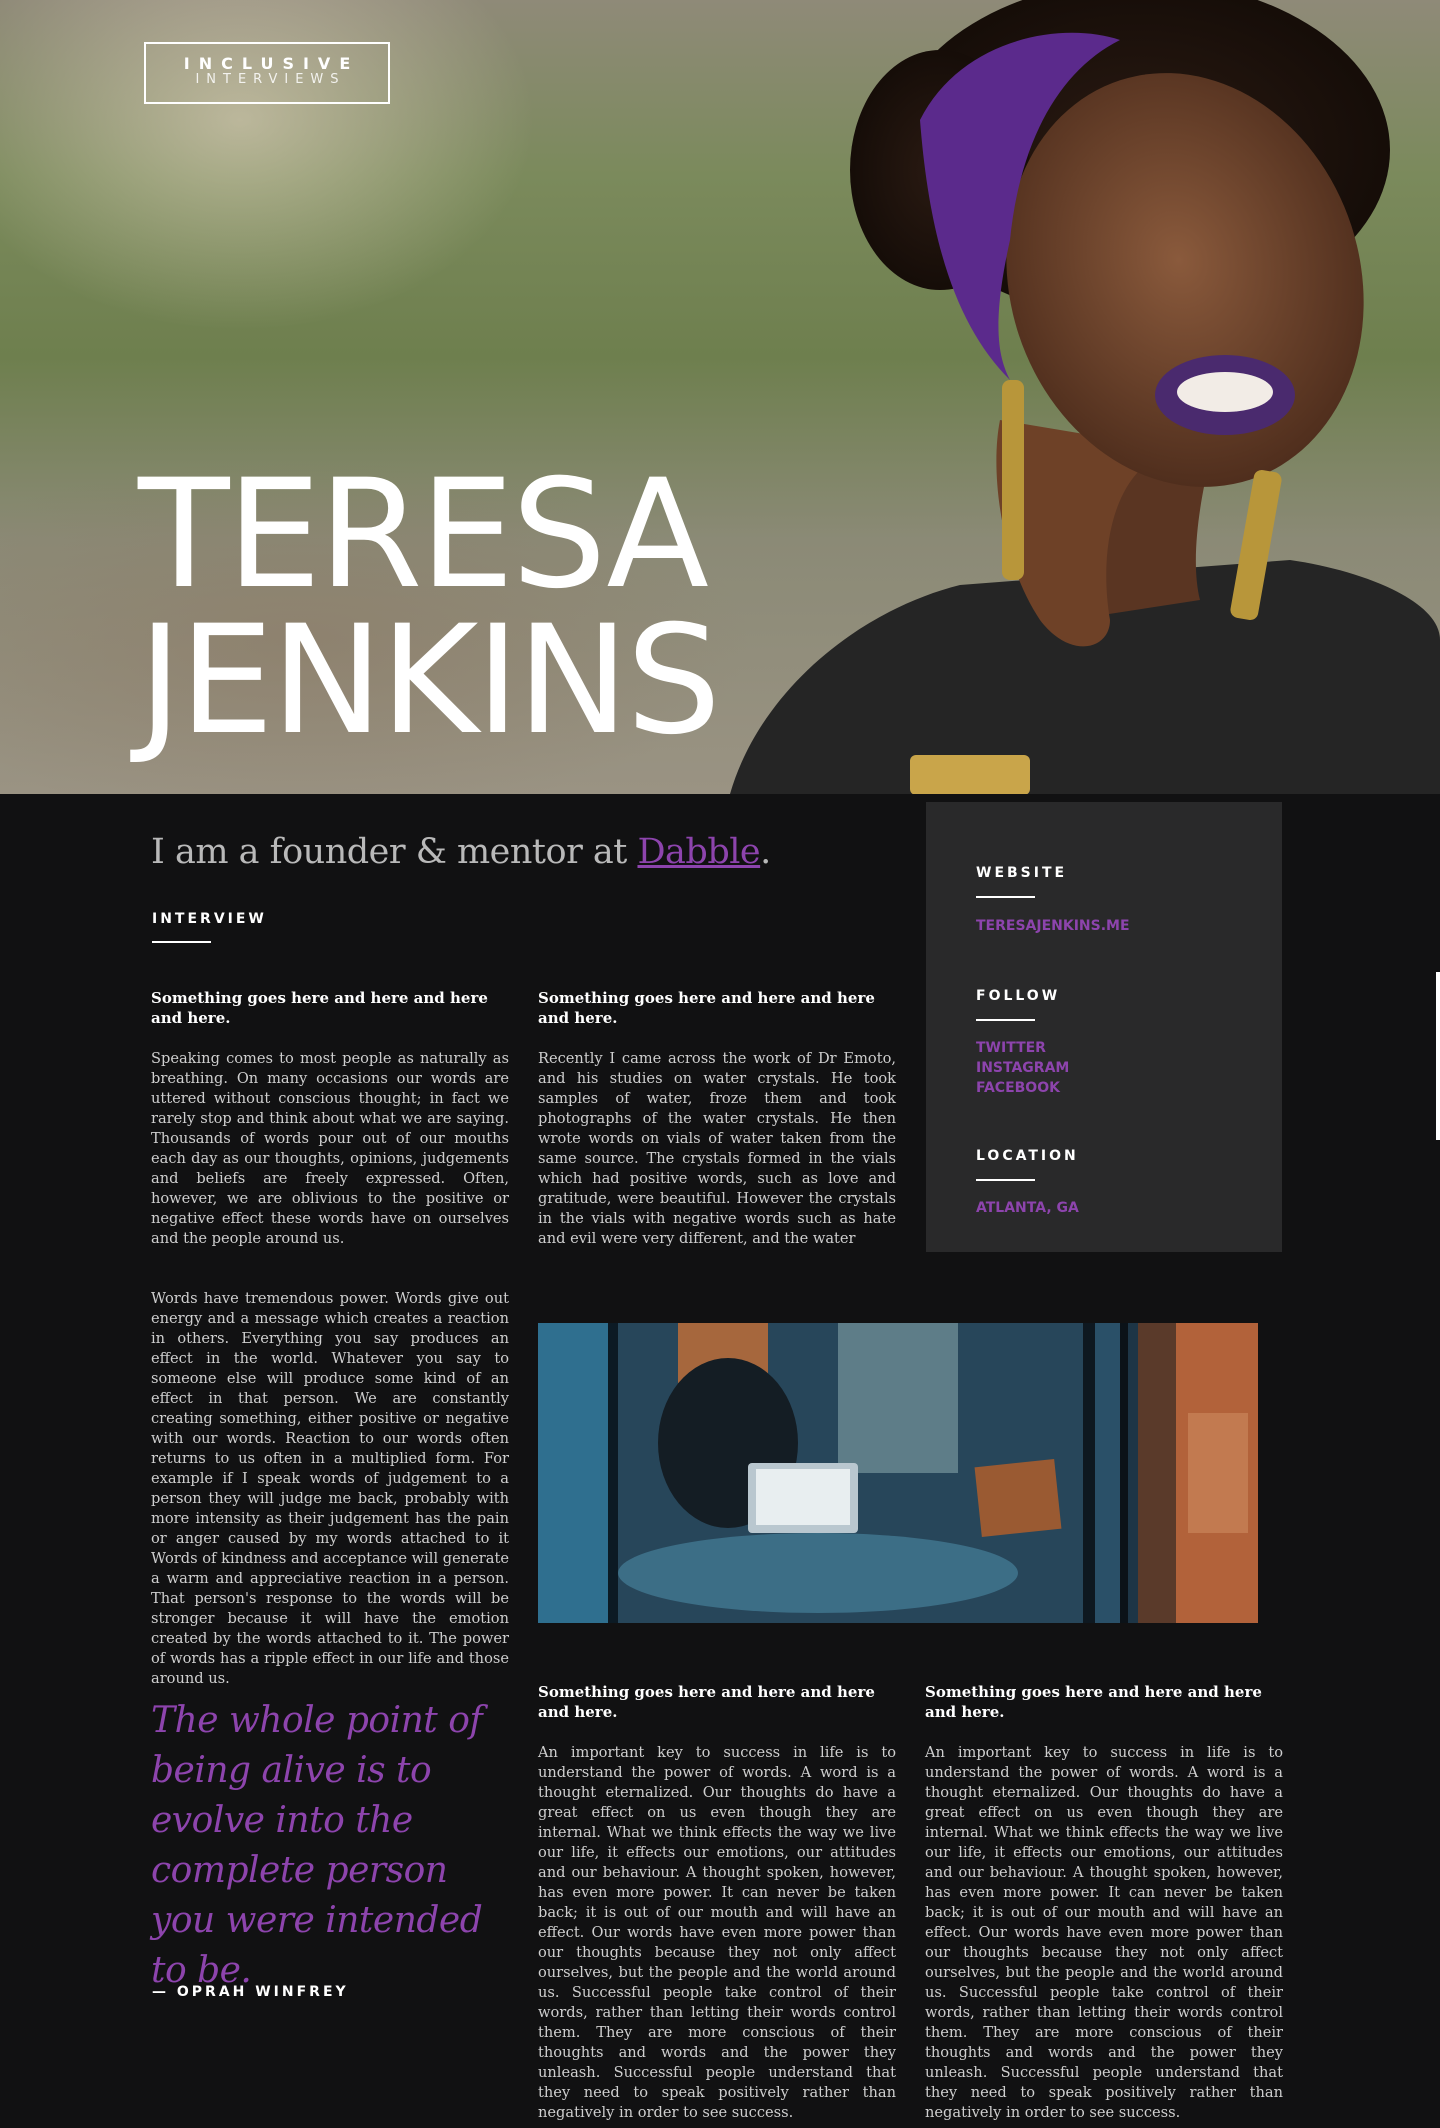 This screenshot has width=1440, height=2128. Describe the element at coordinates (1005, 1180) in the screenshot. I see `location-divider` at that location.